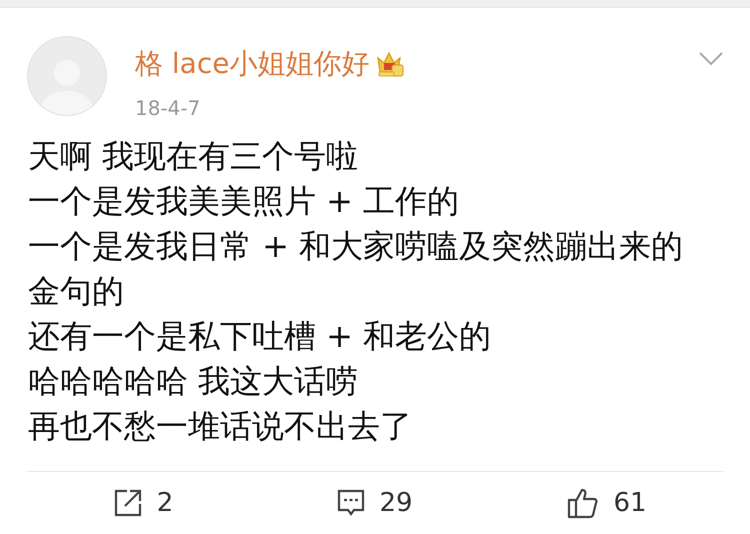 Image resolution: width=750 pixels, height=534 pixels. I want to click on post-text-line: 一个是发我美美照片 + 工作的, so click(244, 201).